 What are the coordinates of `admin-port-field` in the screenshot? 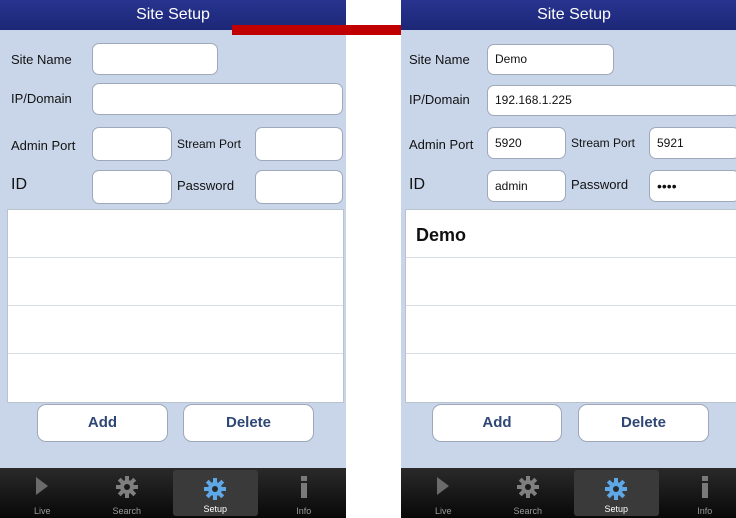 It's located at (132, 144).